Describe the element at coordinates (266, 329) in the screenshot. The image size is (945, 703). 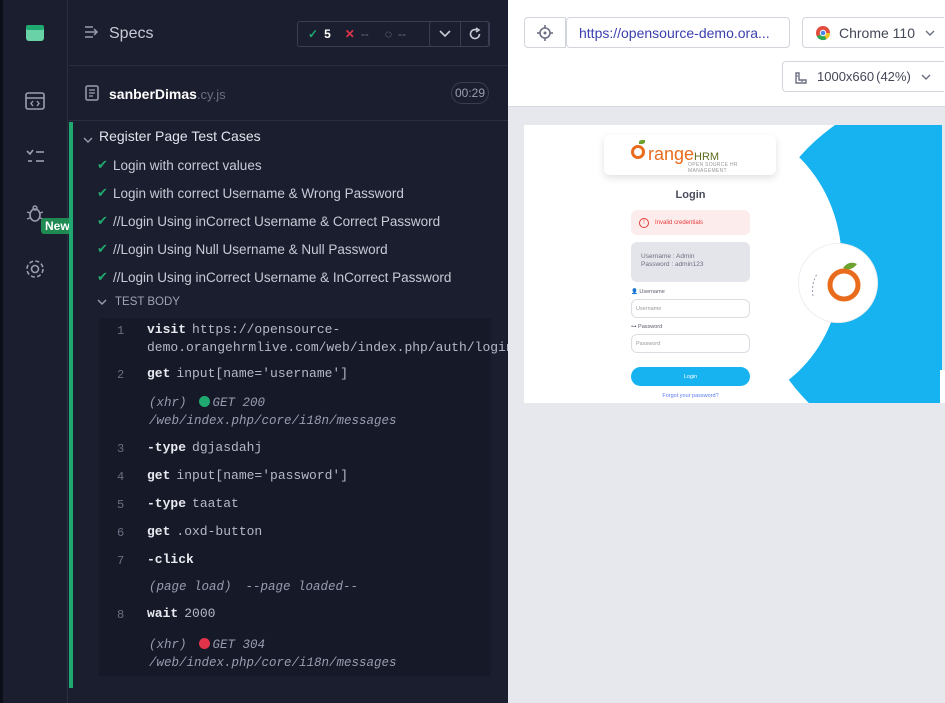
I see `command-arg: https://opensource-` at that location.